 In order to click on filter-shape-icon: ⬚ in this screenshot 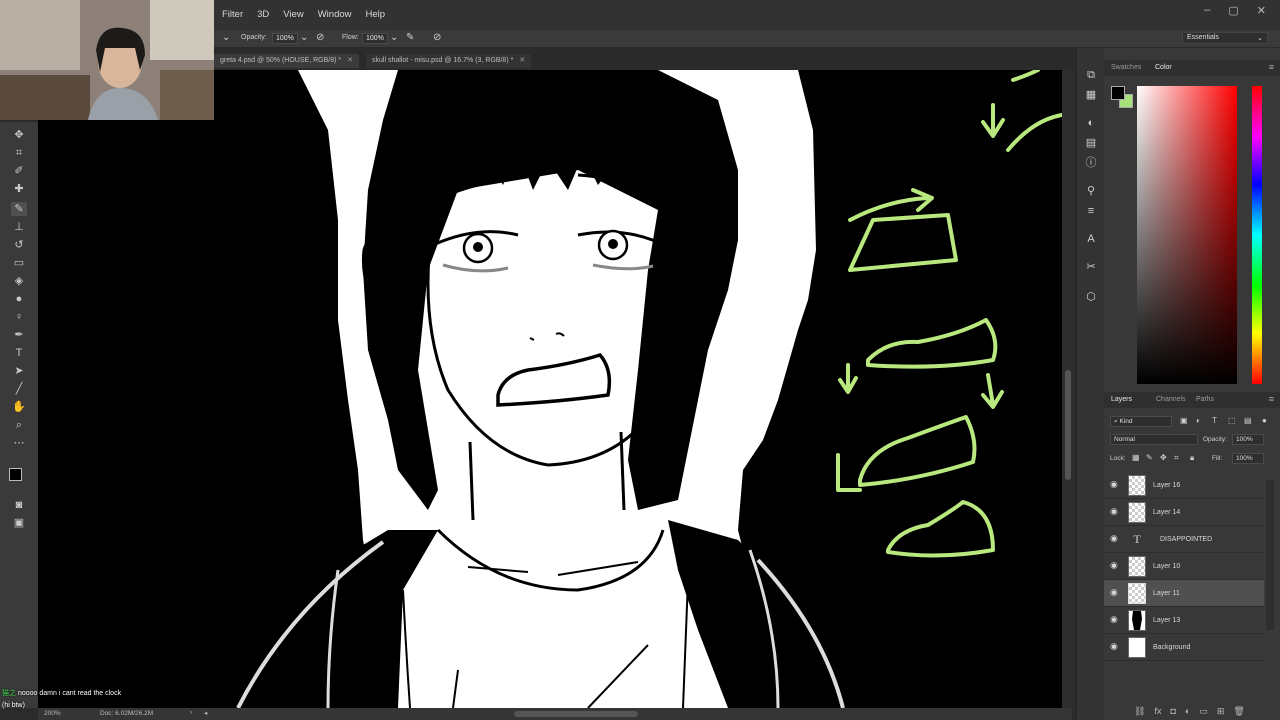, I will do `click(1232, 420)`.